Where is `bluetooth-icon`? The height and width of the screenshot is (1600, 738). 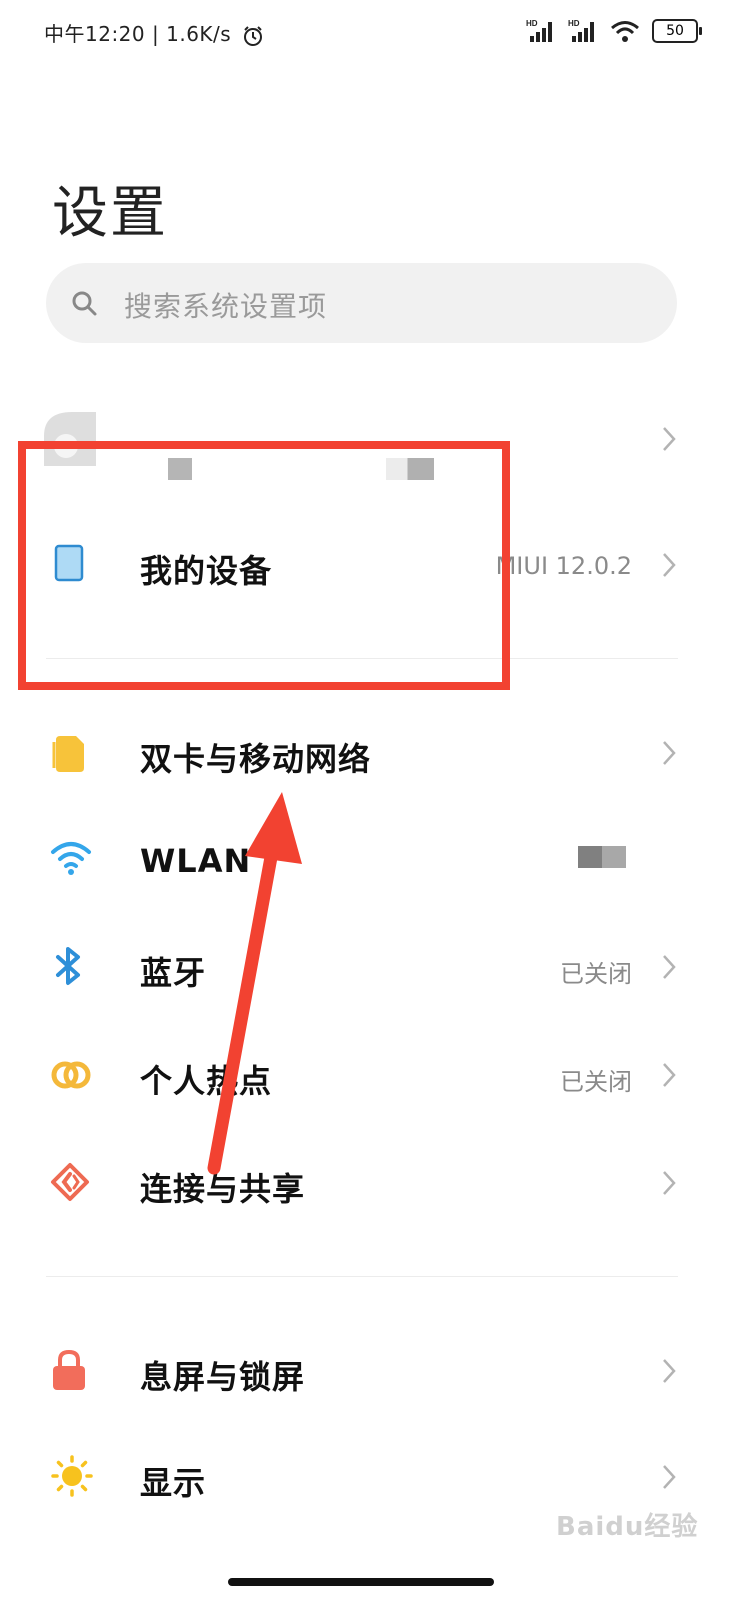
bluetooth-icon is located at coordinates (68, 966).